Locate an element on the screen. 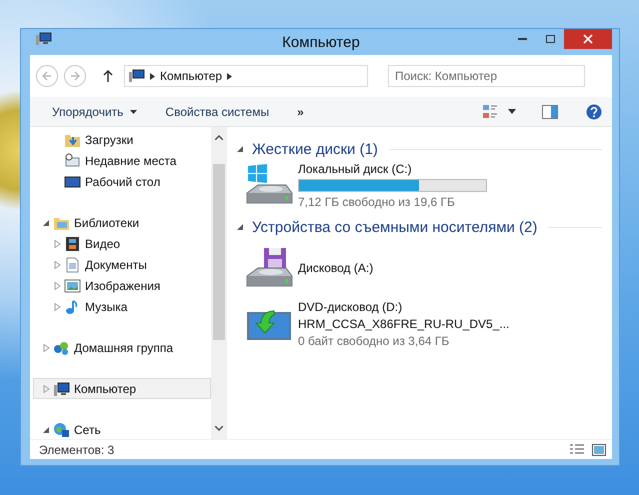 Image resolution: width=639 pixels, height=495 pixels. recent-places-icon is located at coordinates (72, 160).